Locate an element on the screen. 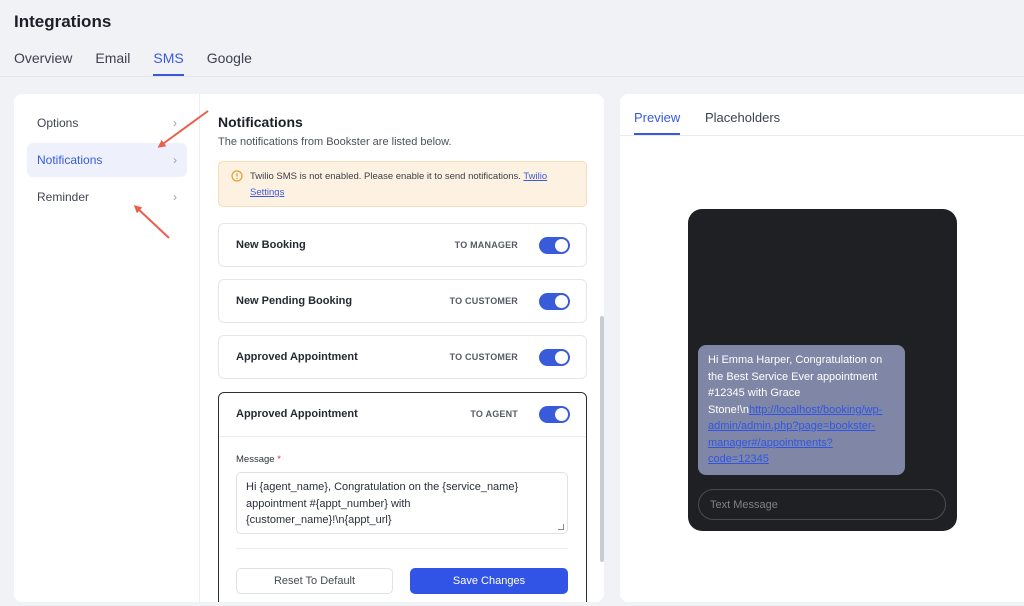 This screenshot has height=606, width=1024. tabs-divider is located at coordinates (512, 76).